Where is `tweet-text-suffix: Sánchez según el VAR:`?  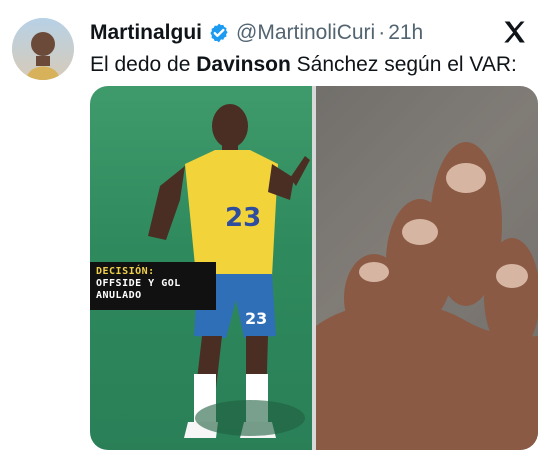
tweet-text-suffix: Sánchez según el VAR: is located at coordinates (406, 64).